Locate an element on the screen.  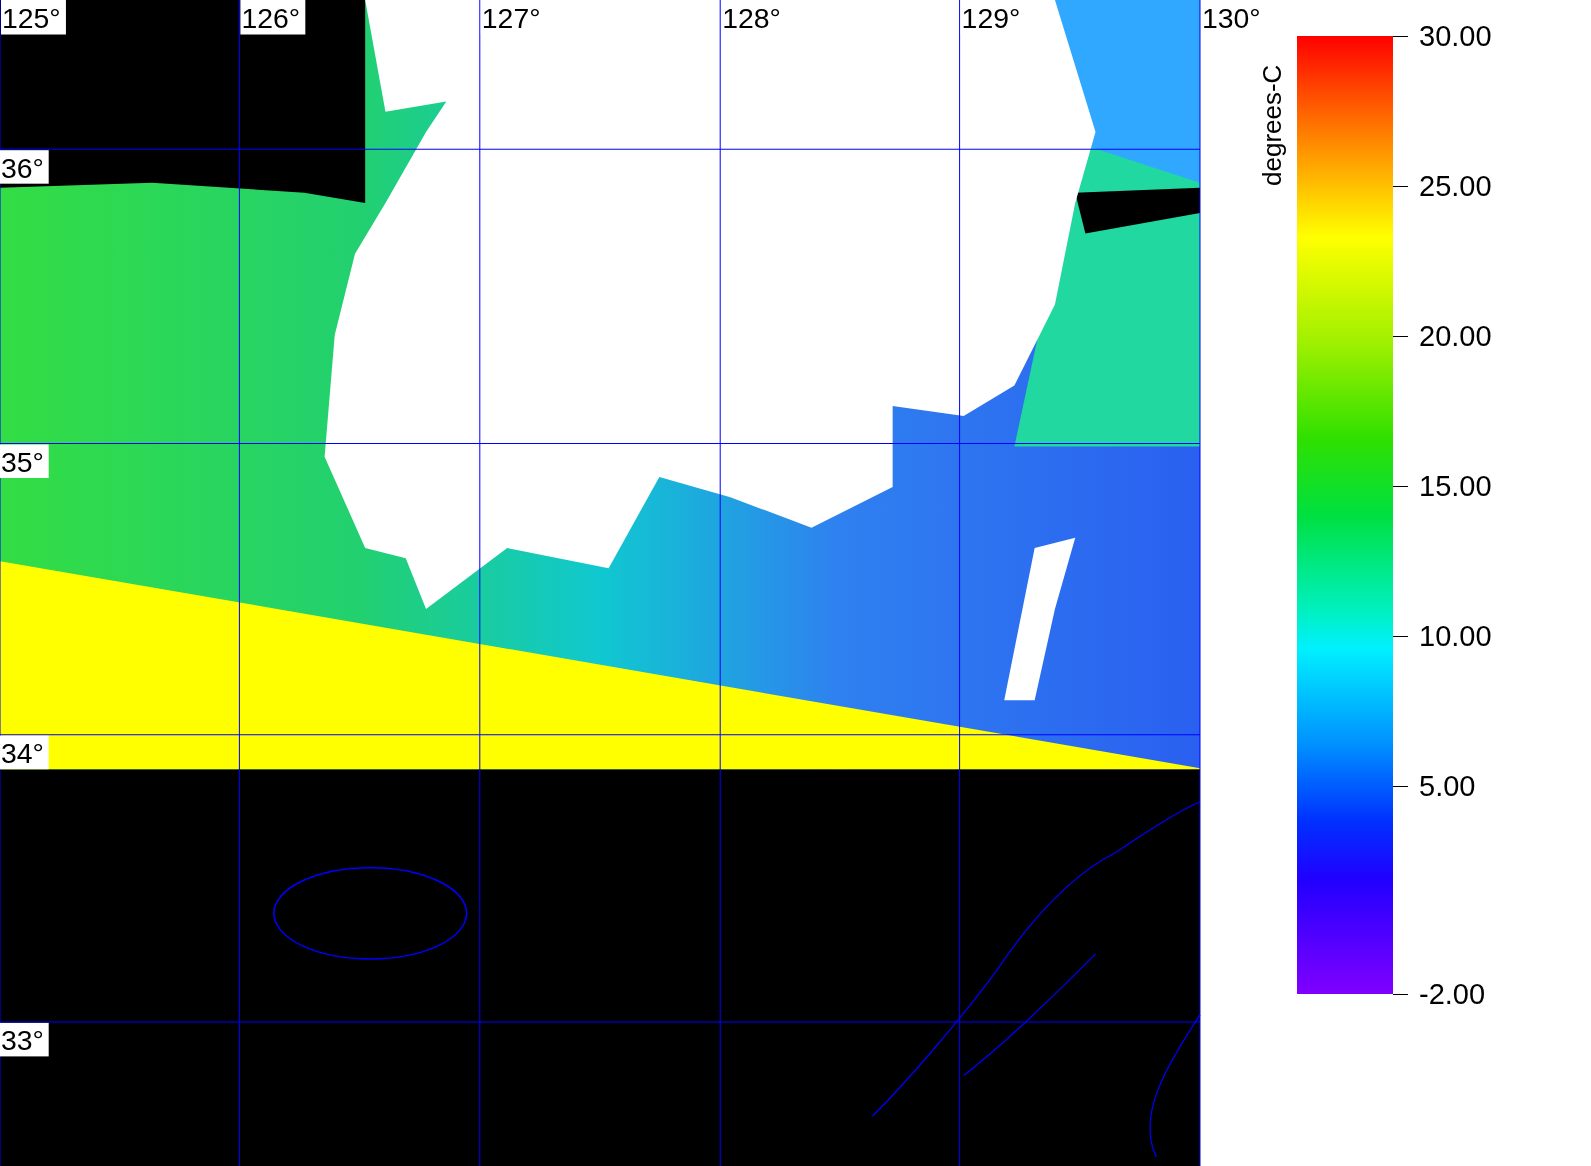
longitude-label: 126° is located at coordinates (273, 17).